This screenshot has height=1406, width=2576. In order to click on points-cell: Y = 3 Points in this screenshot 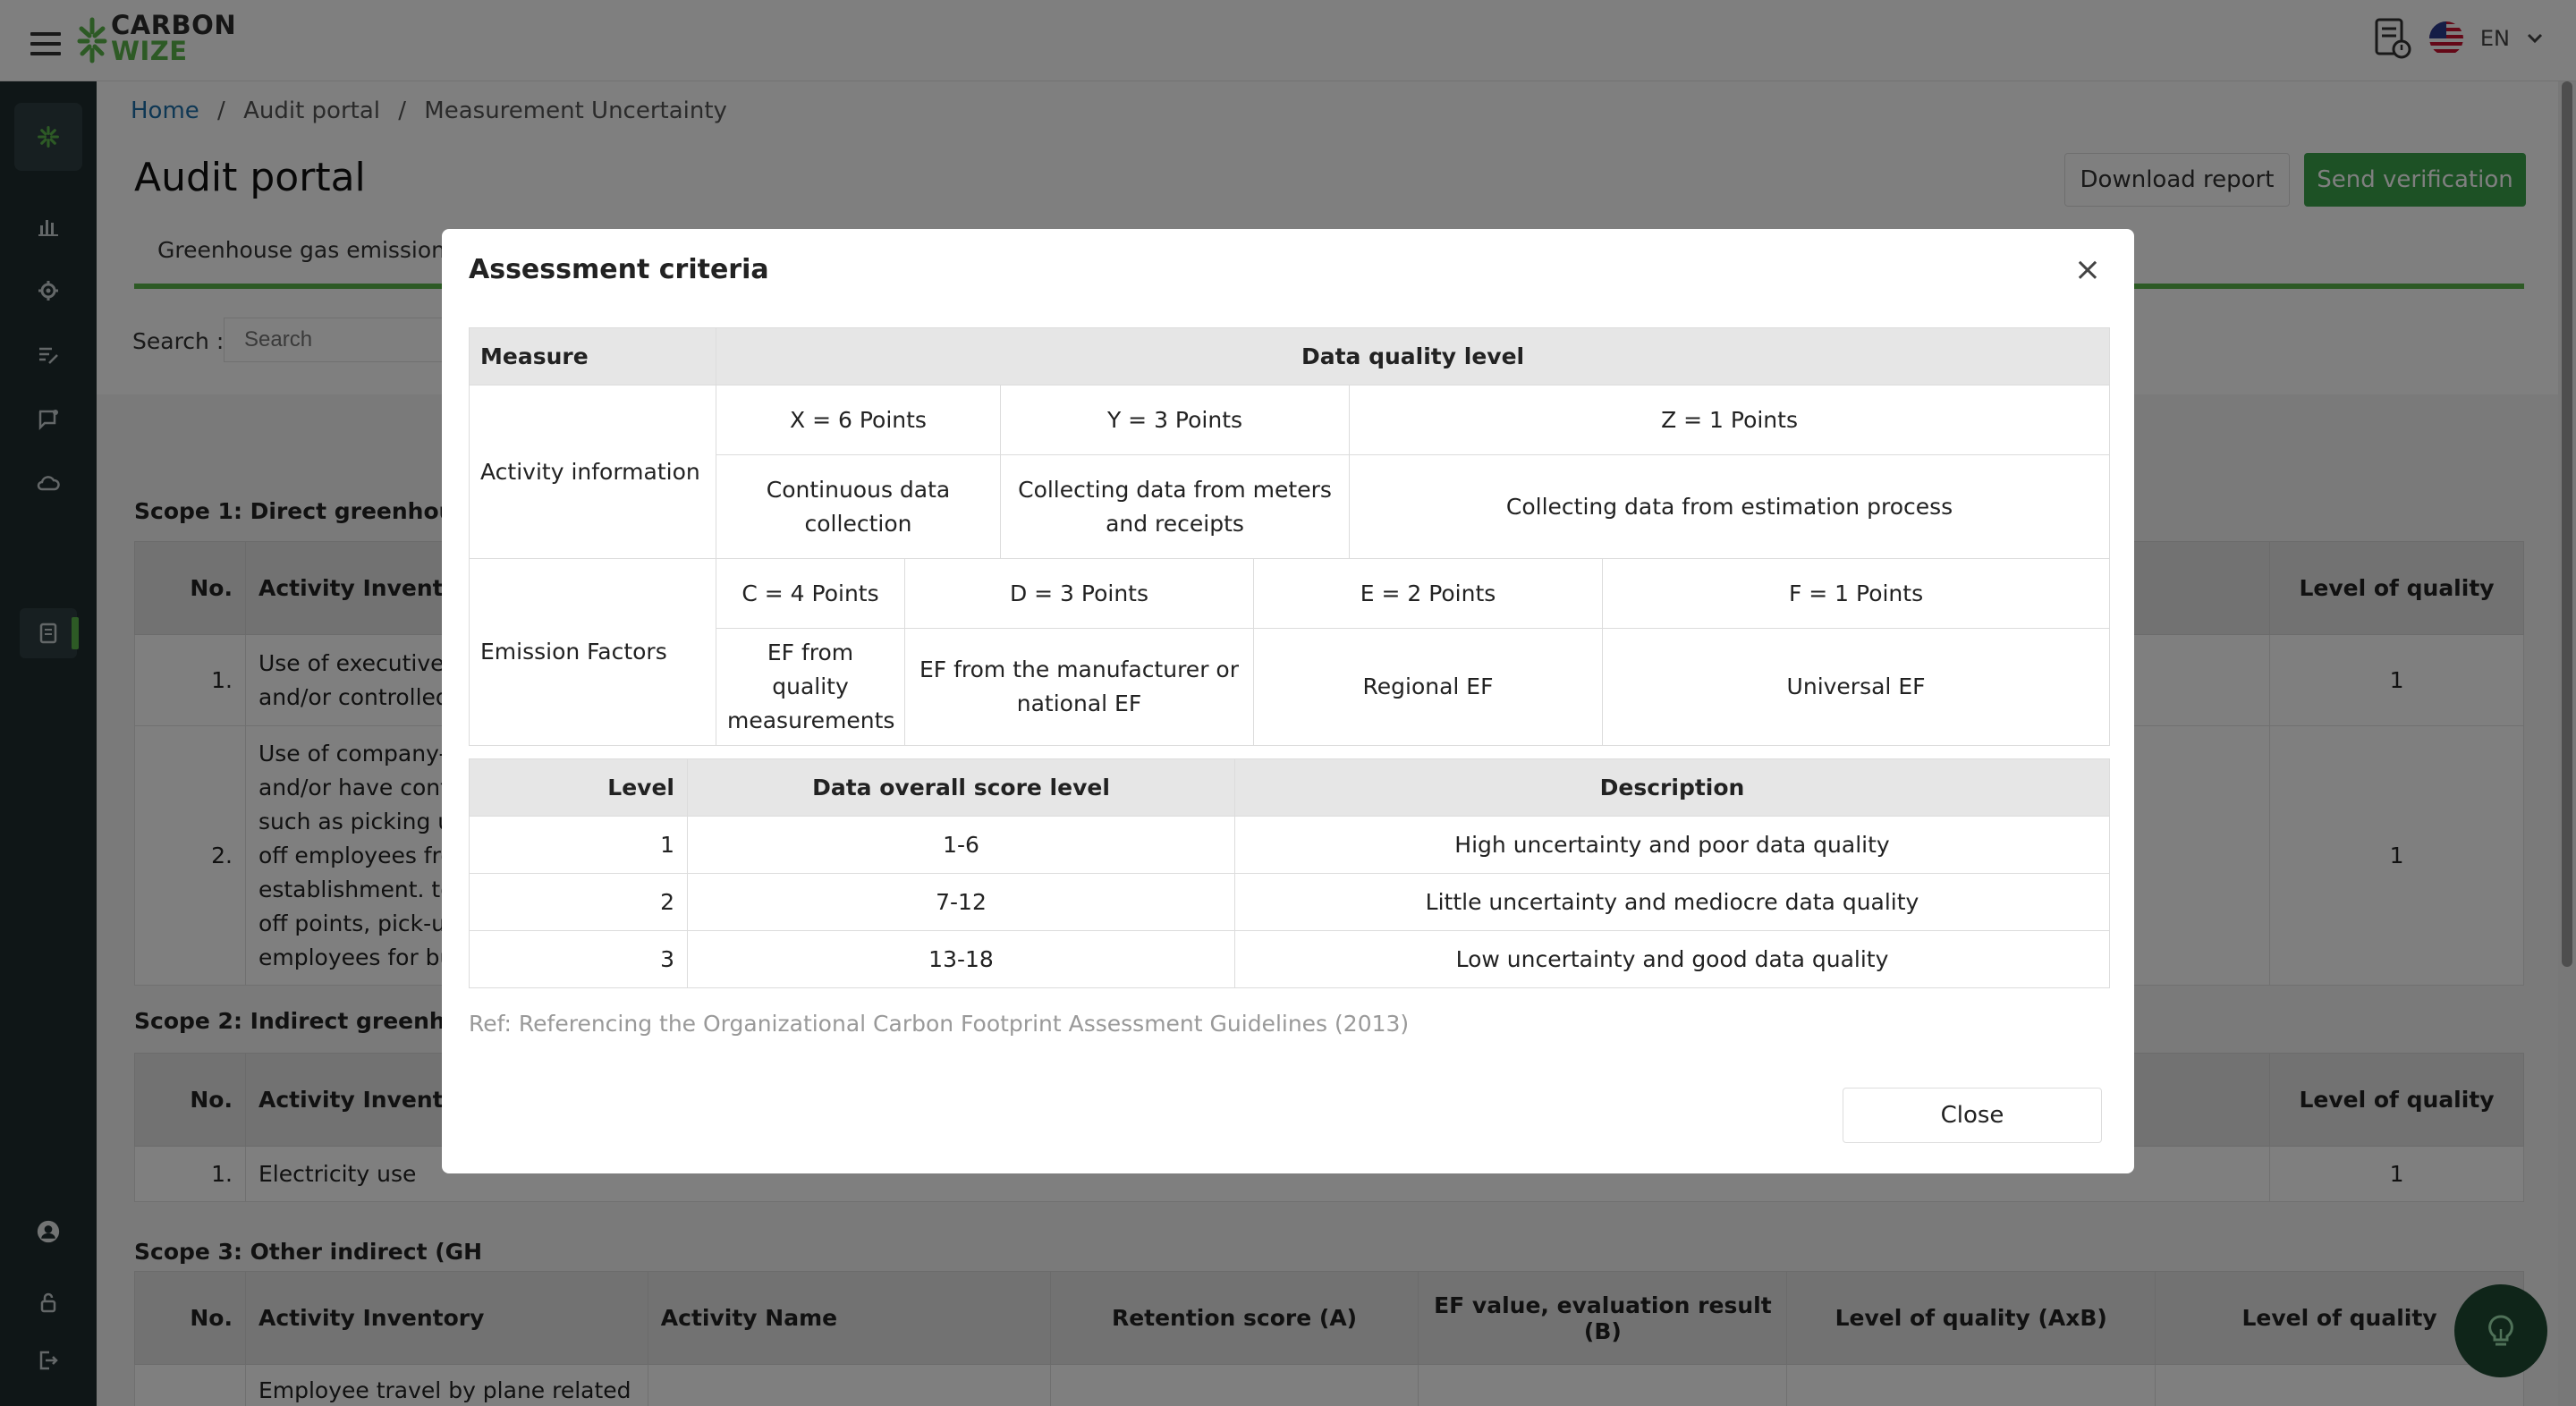, I will do `click(1175, 420)`.